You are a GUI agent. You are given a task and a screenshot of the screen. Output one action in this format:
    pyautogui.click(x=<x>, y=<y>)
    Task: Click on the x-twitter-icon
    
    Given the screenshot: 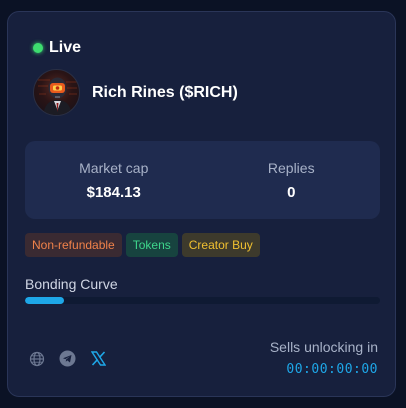 What is the action you would take?
    pyautogui.click(x=98, y=358)
    